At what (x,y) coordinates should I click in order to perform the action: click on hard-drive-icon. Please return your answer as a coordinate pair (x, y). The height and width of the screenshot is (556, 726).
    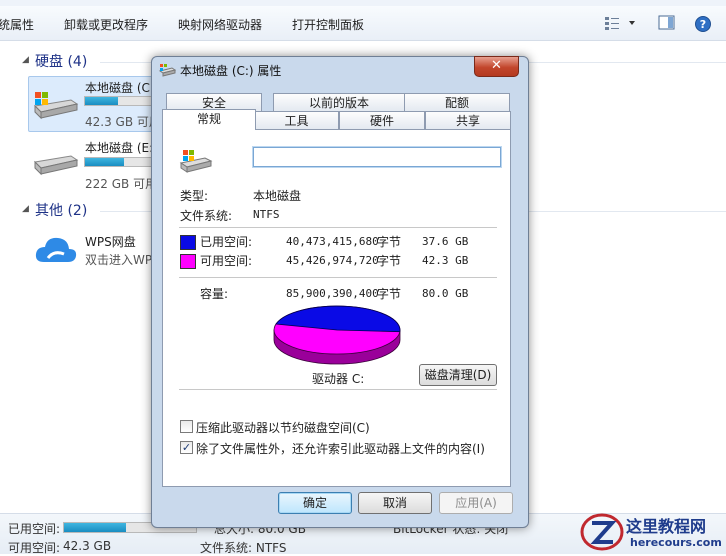
    Looking at the image, I should click on (55, 166).